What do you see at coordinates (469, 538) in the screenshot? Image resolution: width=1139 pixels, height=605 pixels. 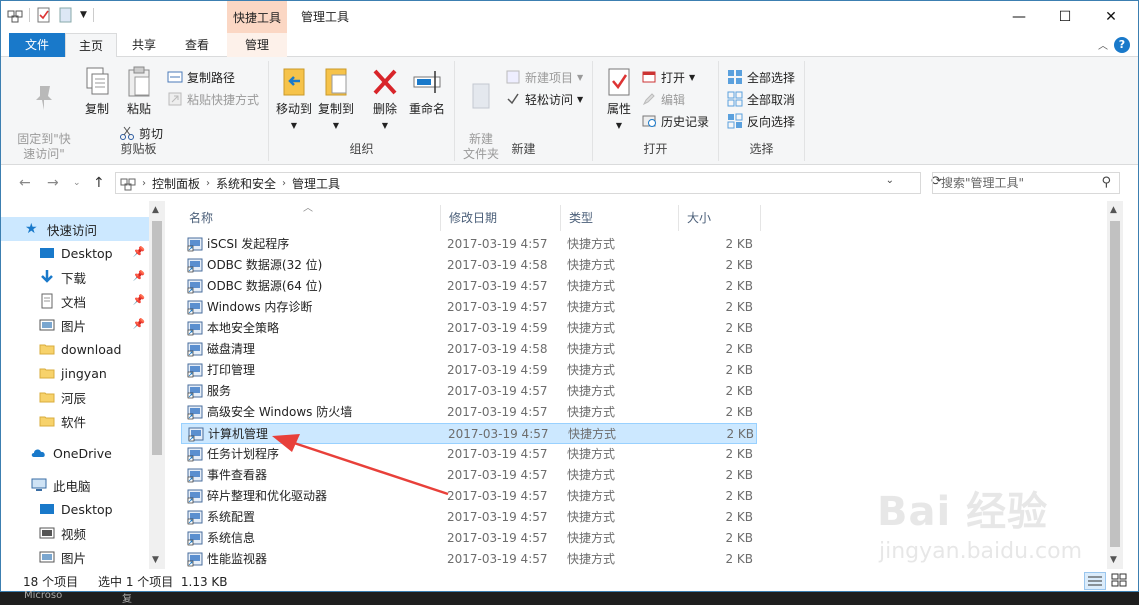 I see `file-row: 系统信息 2017-03-19 4:57 快捷方式 2 KB` at bounding box center [469, 538].